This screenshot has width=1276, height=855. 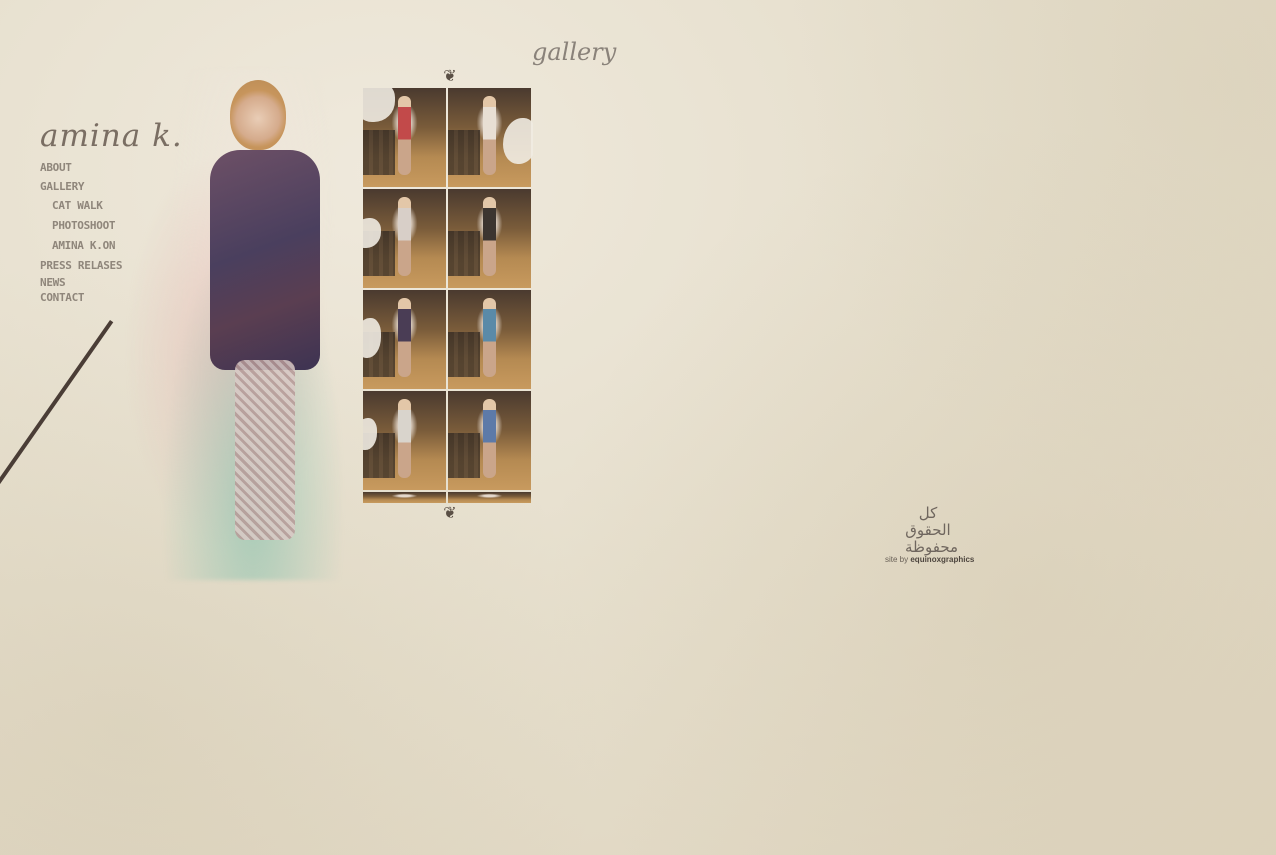 I want to click on model-figure, so click(x=265, y=315).